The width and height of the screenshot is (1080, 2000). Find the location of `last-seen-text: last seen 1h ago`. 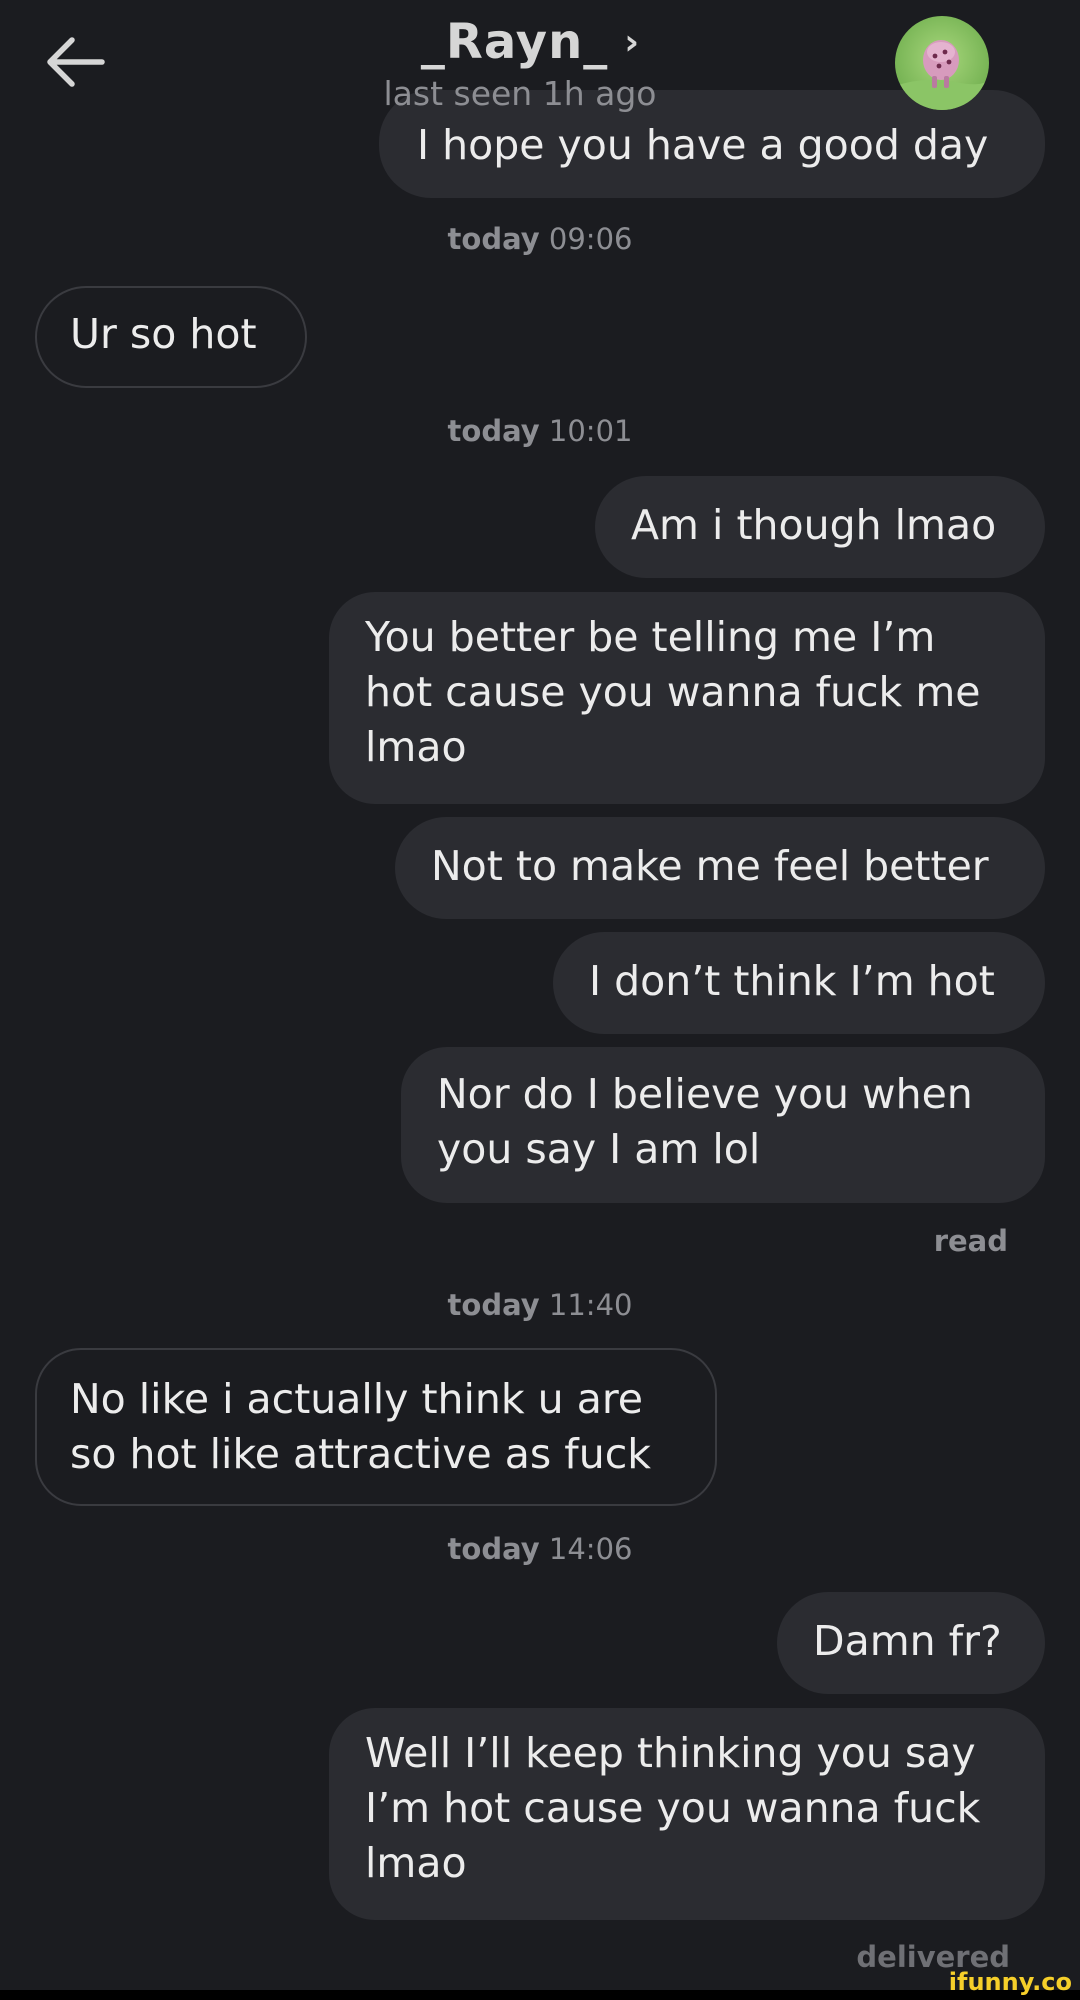

last-seen-text: last seen 1h ago is located at coordinates (520, 93).